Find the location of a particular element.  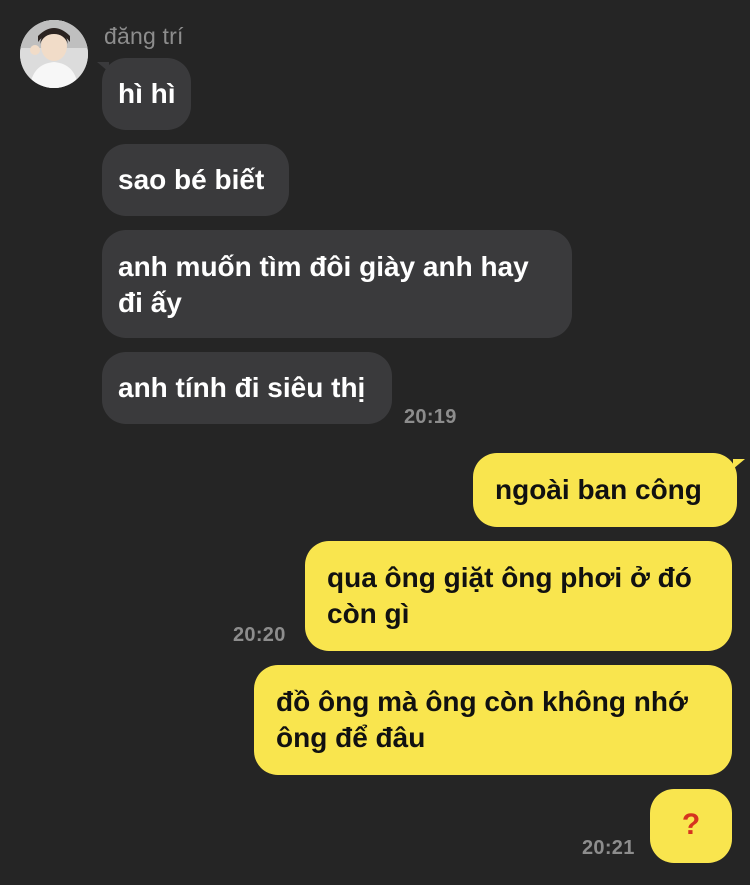

outgoing-message: đồ ông mà ông còn không nhớ ông để đâu is located at coordinates (493, 720).